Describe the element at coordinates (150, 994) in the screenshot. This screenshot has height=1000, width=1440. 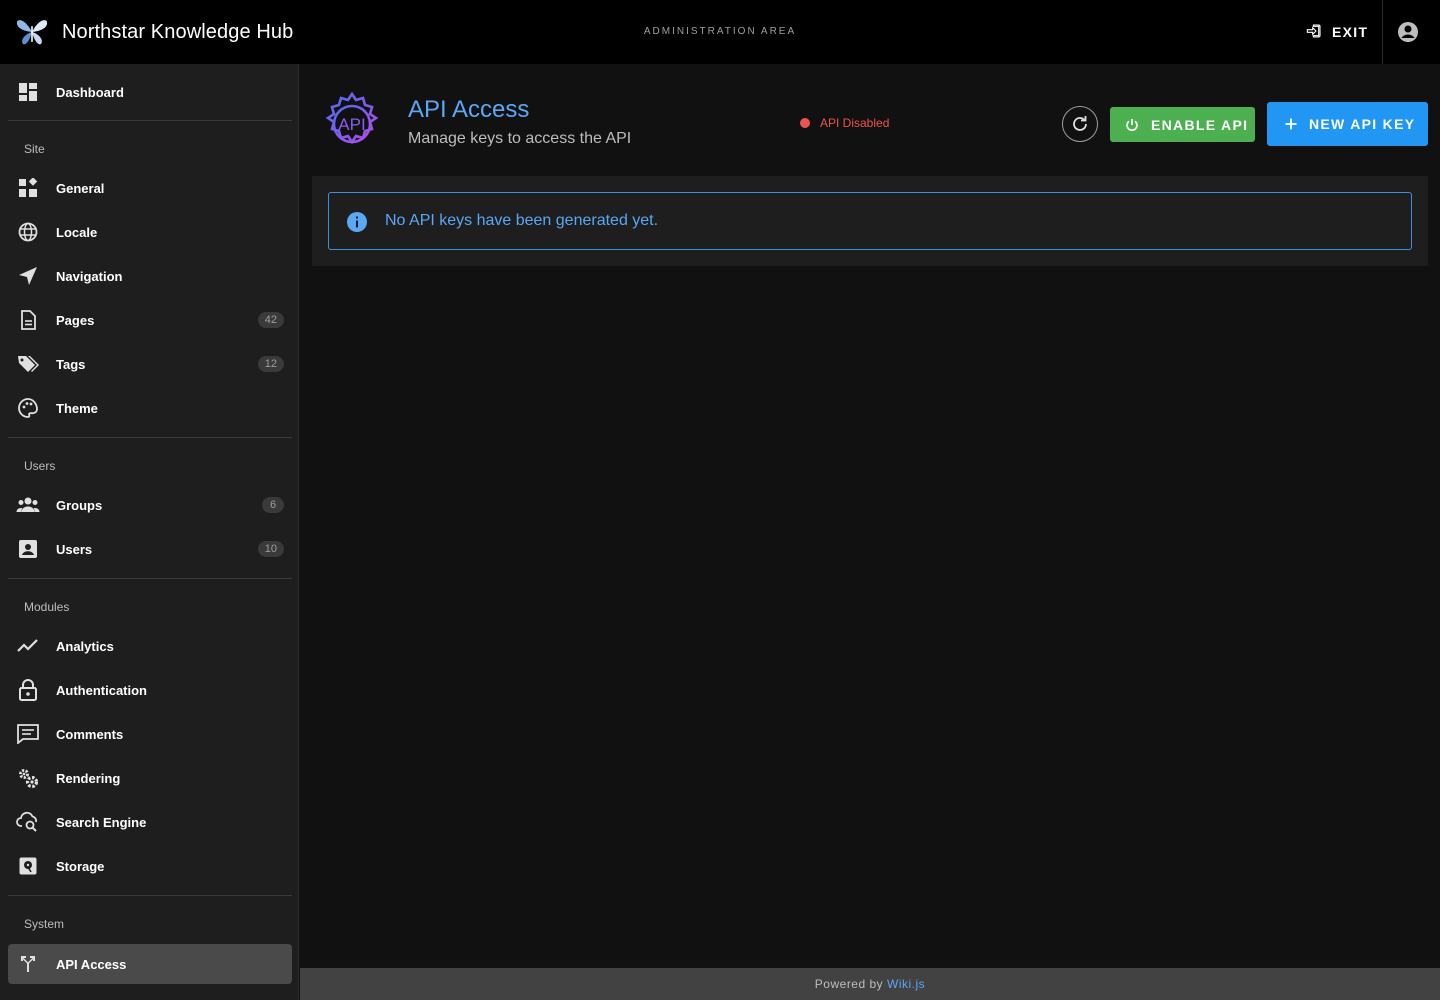
I see `sidebar-item-next` at that location.